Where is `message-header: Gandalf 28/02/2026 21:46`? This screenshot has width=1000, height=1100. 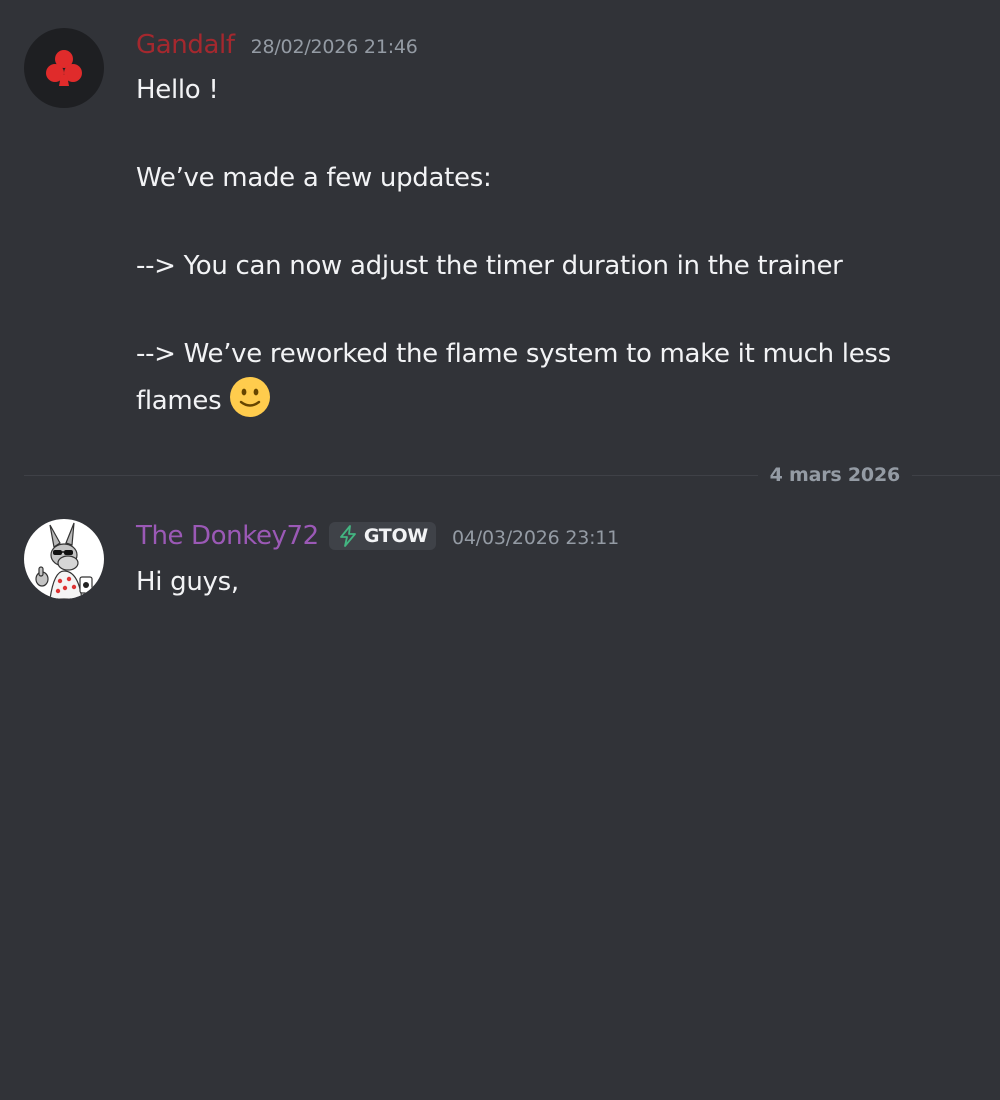
message-header: Gandalf 28/02/2026 21:46 is located at coordinates (277, 45).